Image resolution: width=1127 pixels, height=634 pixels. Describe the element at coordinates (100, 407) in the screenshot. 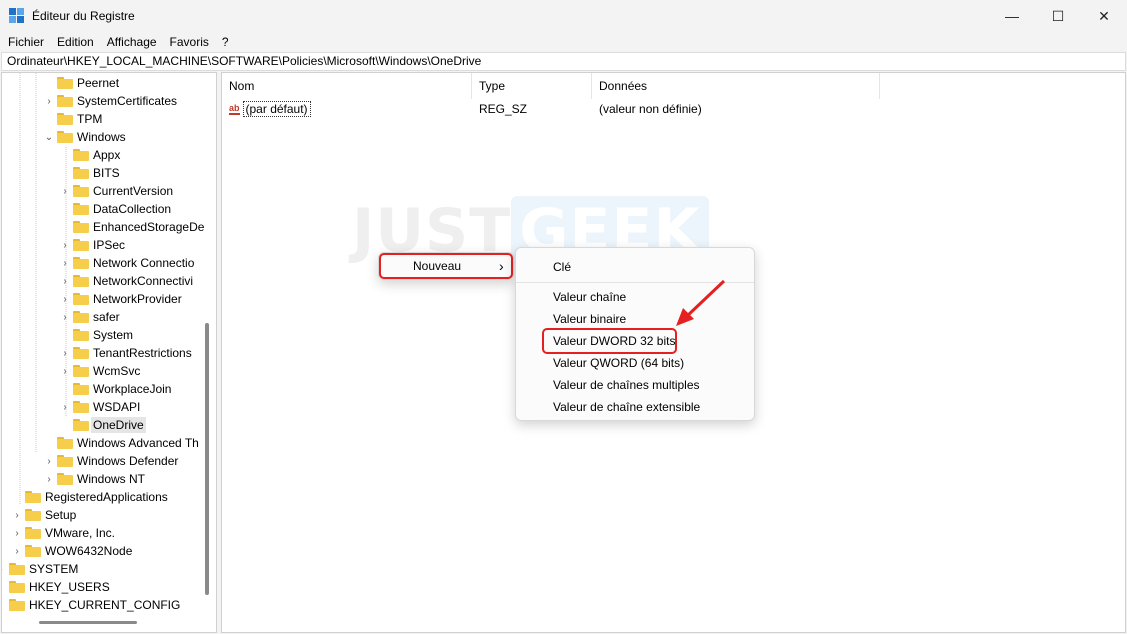

I see `tree-item: › WSDAPI` at that location.